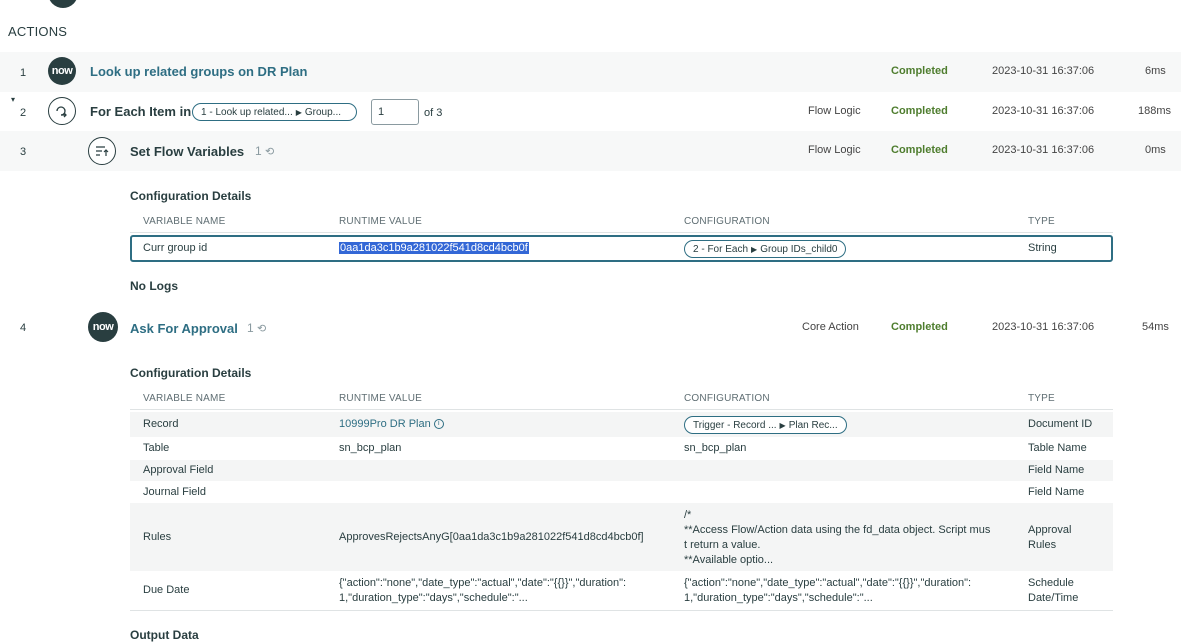 The width and height of the screenshot is (1181, 643). Describe the element at coordinates (23, 328) in the screenshot. I see `step-number: 4` at that location.